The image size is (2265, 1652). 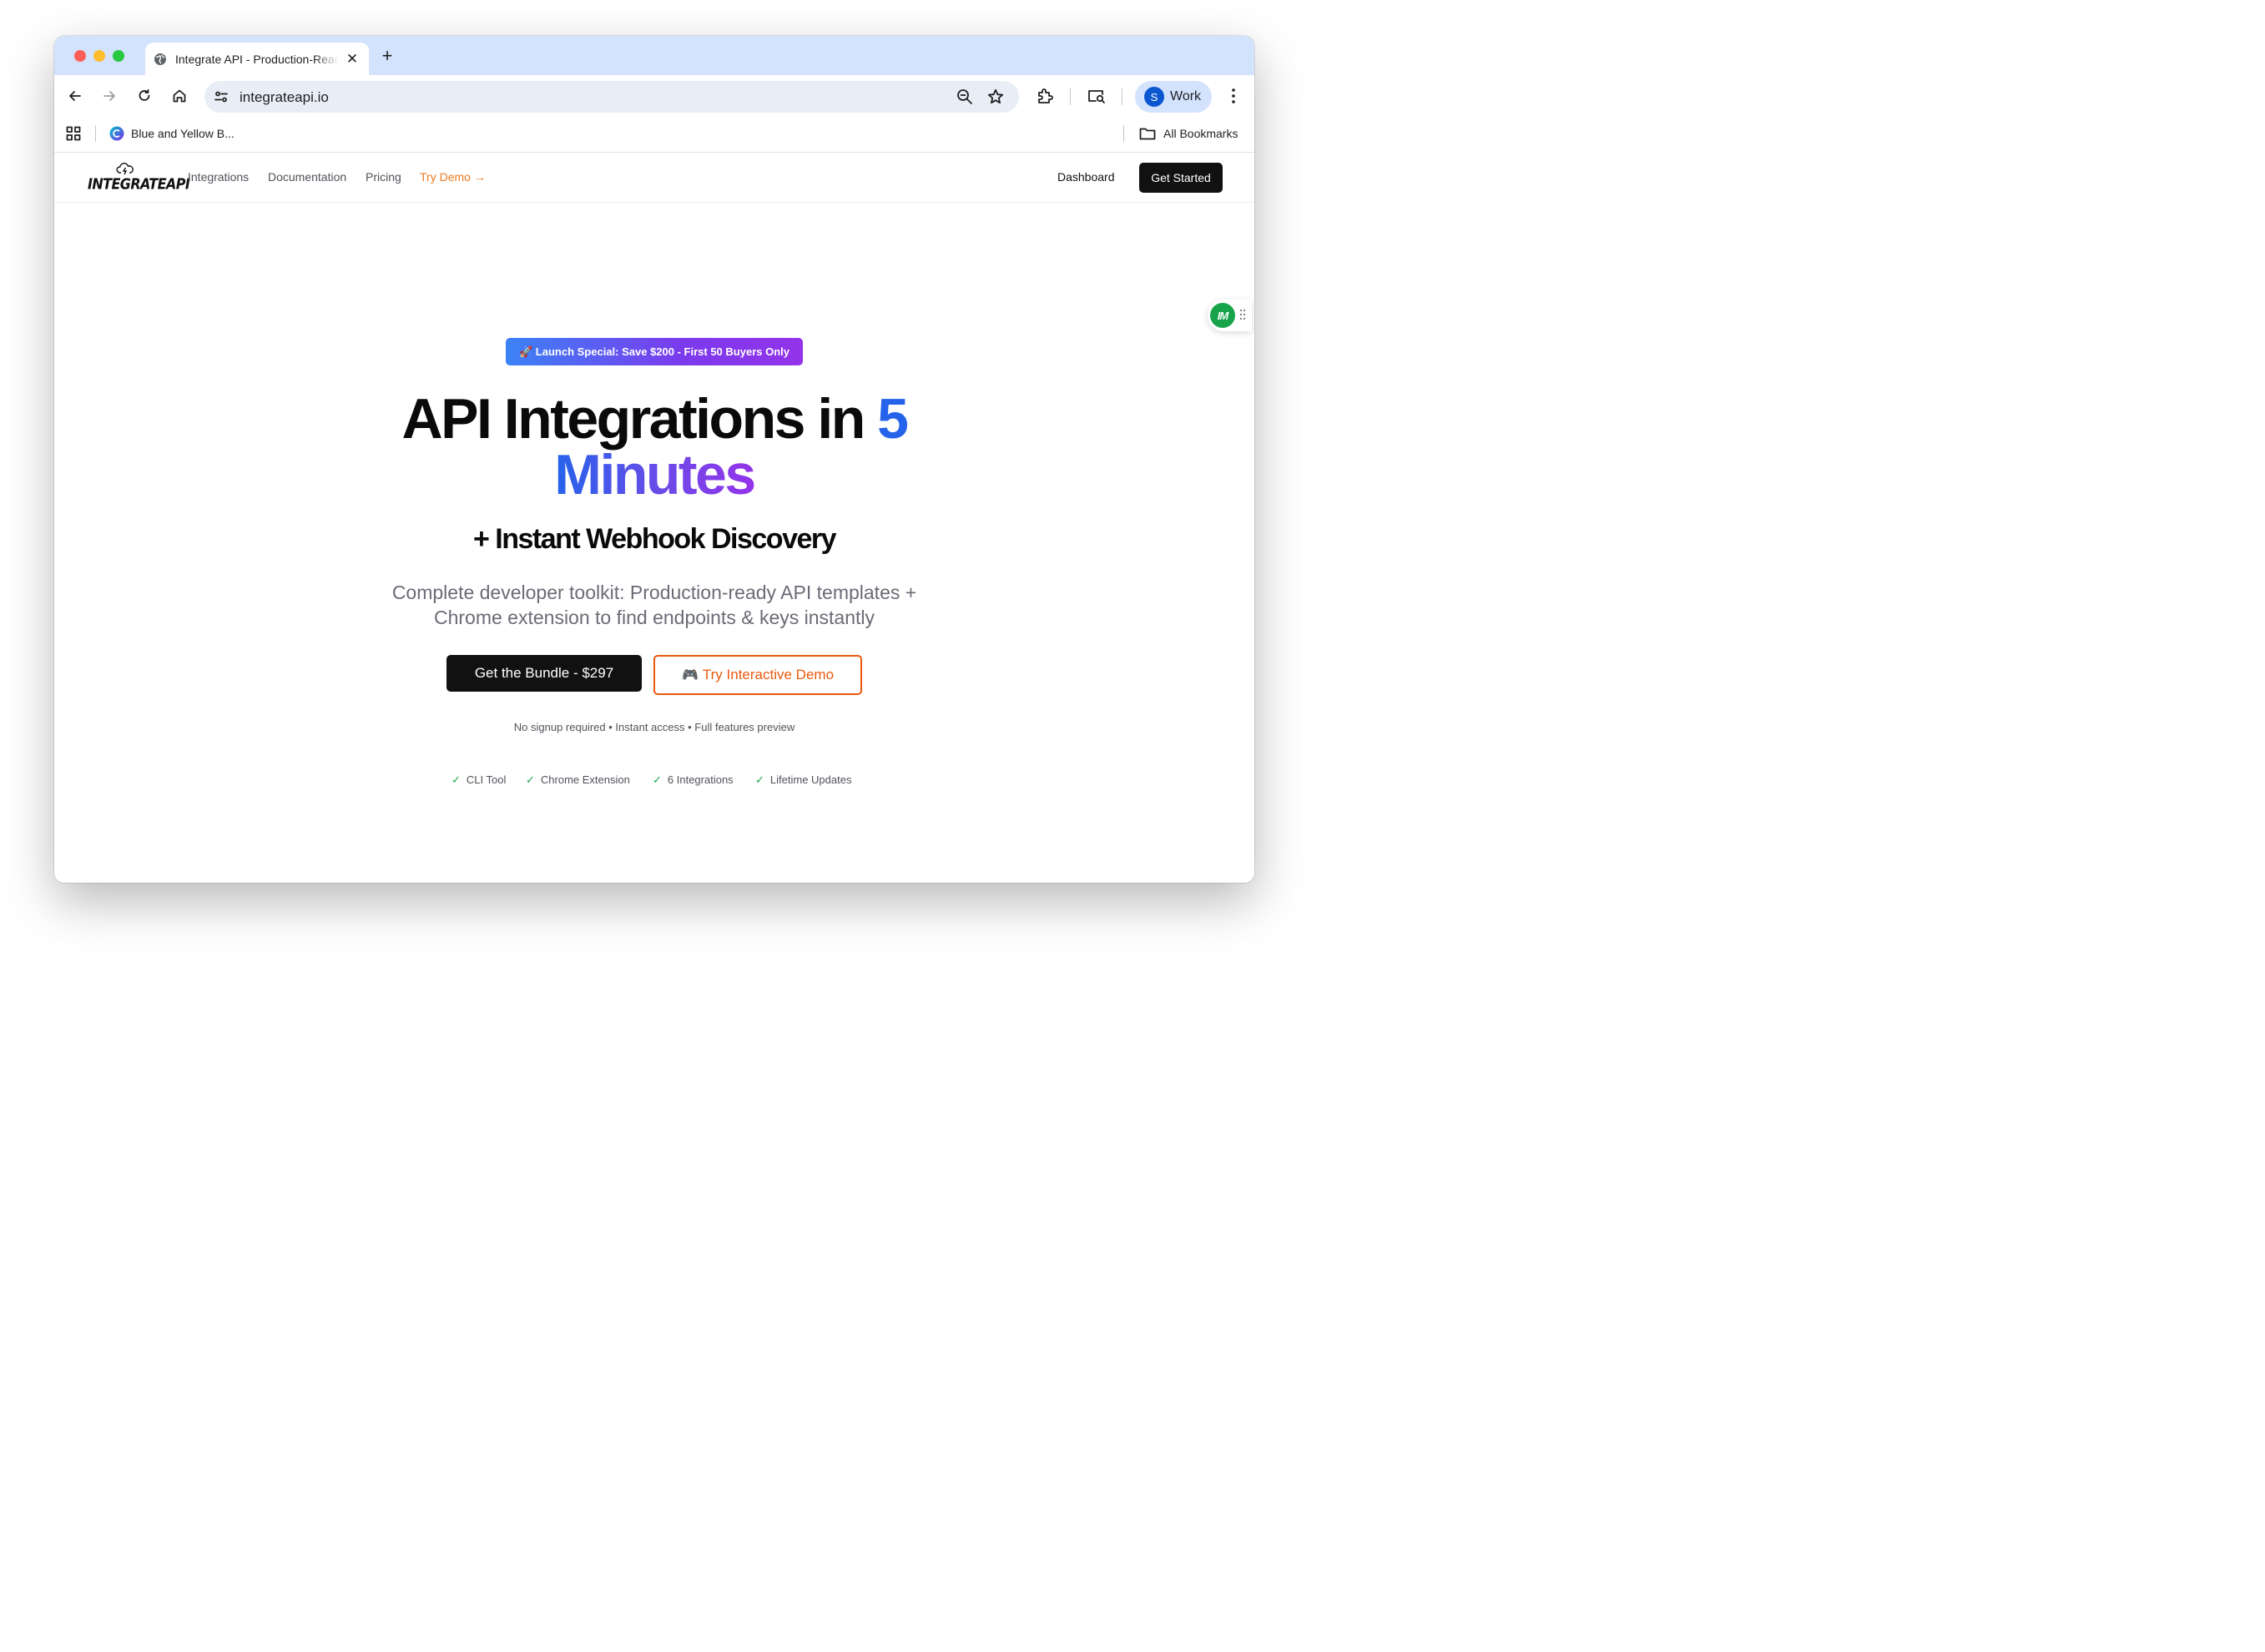 I want to click on toolbar-divider, so click(x=1070, y=97).